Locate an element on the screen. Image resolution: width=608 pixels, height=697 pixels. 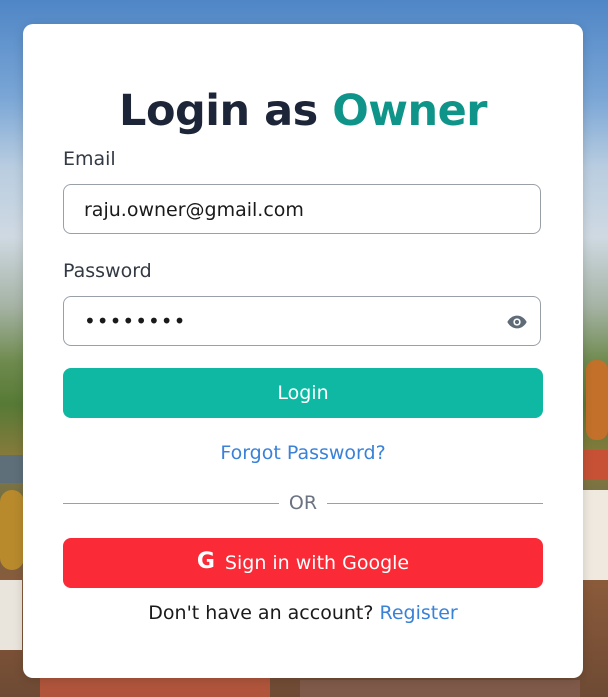
forgot-password-link: Forgot Password? is located at coordinates (303, 453).